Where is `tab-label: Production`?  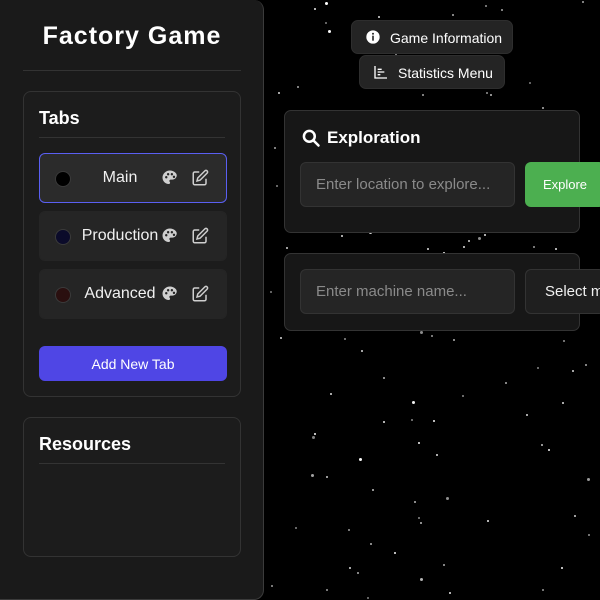
tab-label: Production is located at coordinates (120, 235).